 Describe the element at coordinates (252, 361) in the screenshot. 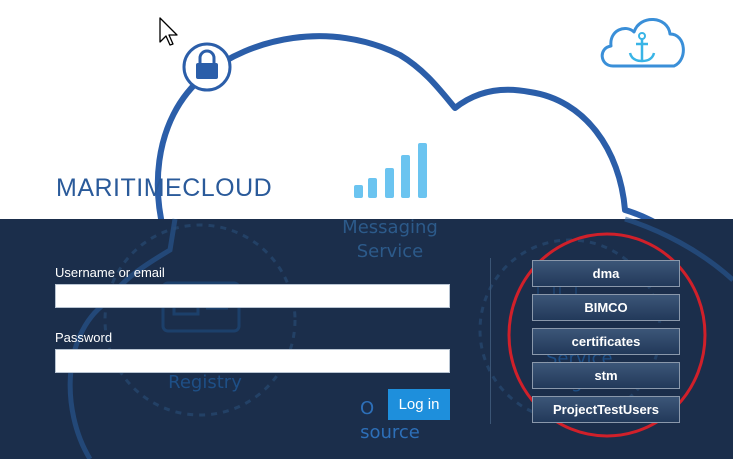

I see `password-input` at that location.